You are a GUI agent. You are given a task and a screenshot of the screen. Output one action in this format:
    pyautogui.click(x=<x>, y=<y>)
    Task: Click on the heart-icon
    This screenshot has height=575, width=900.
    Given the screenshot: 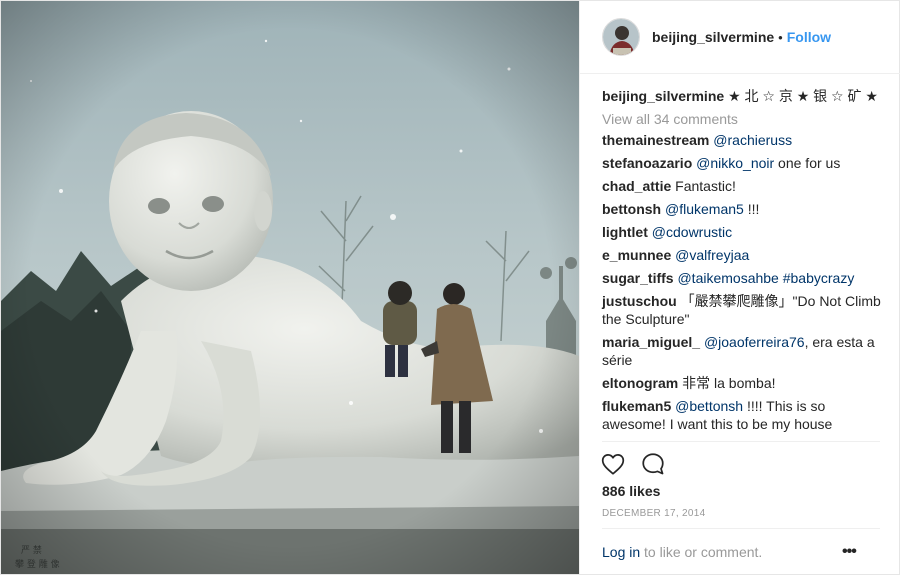 What is the action you would take?
    pyautogui.click(x=613, y=464)
    